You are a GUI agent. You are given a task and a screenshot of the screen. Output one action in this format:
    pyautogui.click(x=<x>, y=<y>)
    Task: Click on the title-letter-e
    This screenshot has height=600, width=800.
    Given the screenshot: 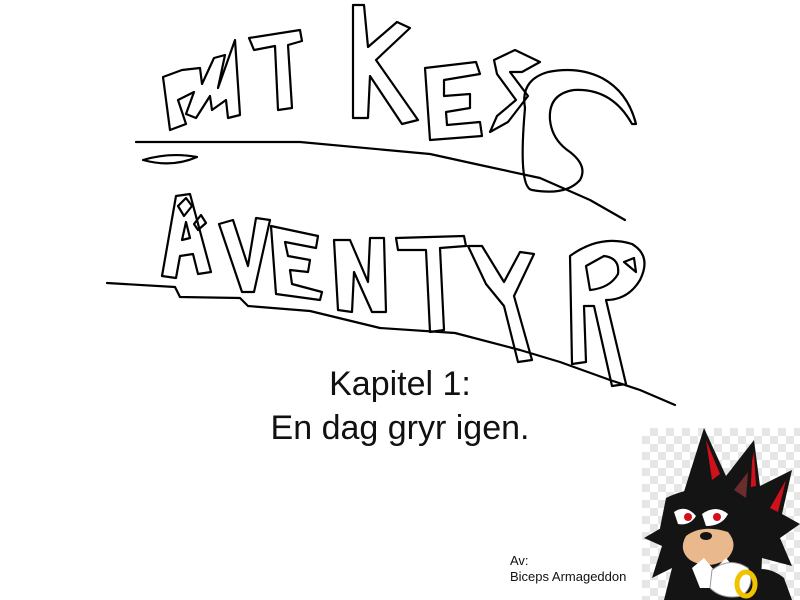 What is the action you would take?
    pyautogui.click(x=453, y=101)
    